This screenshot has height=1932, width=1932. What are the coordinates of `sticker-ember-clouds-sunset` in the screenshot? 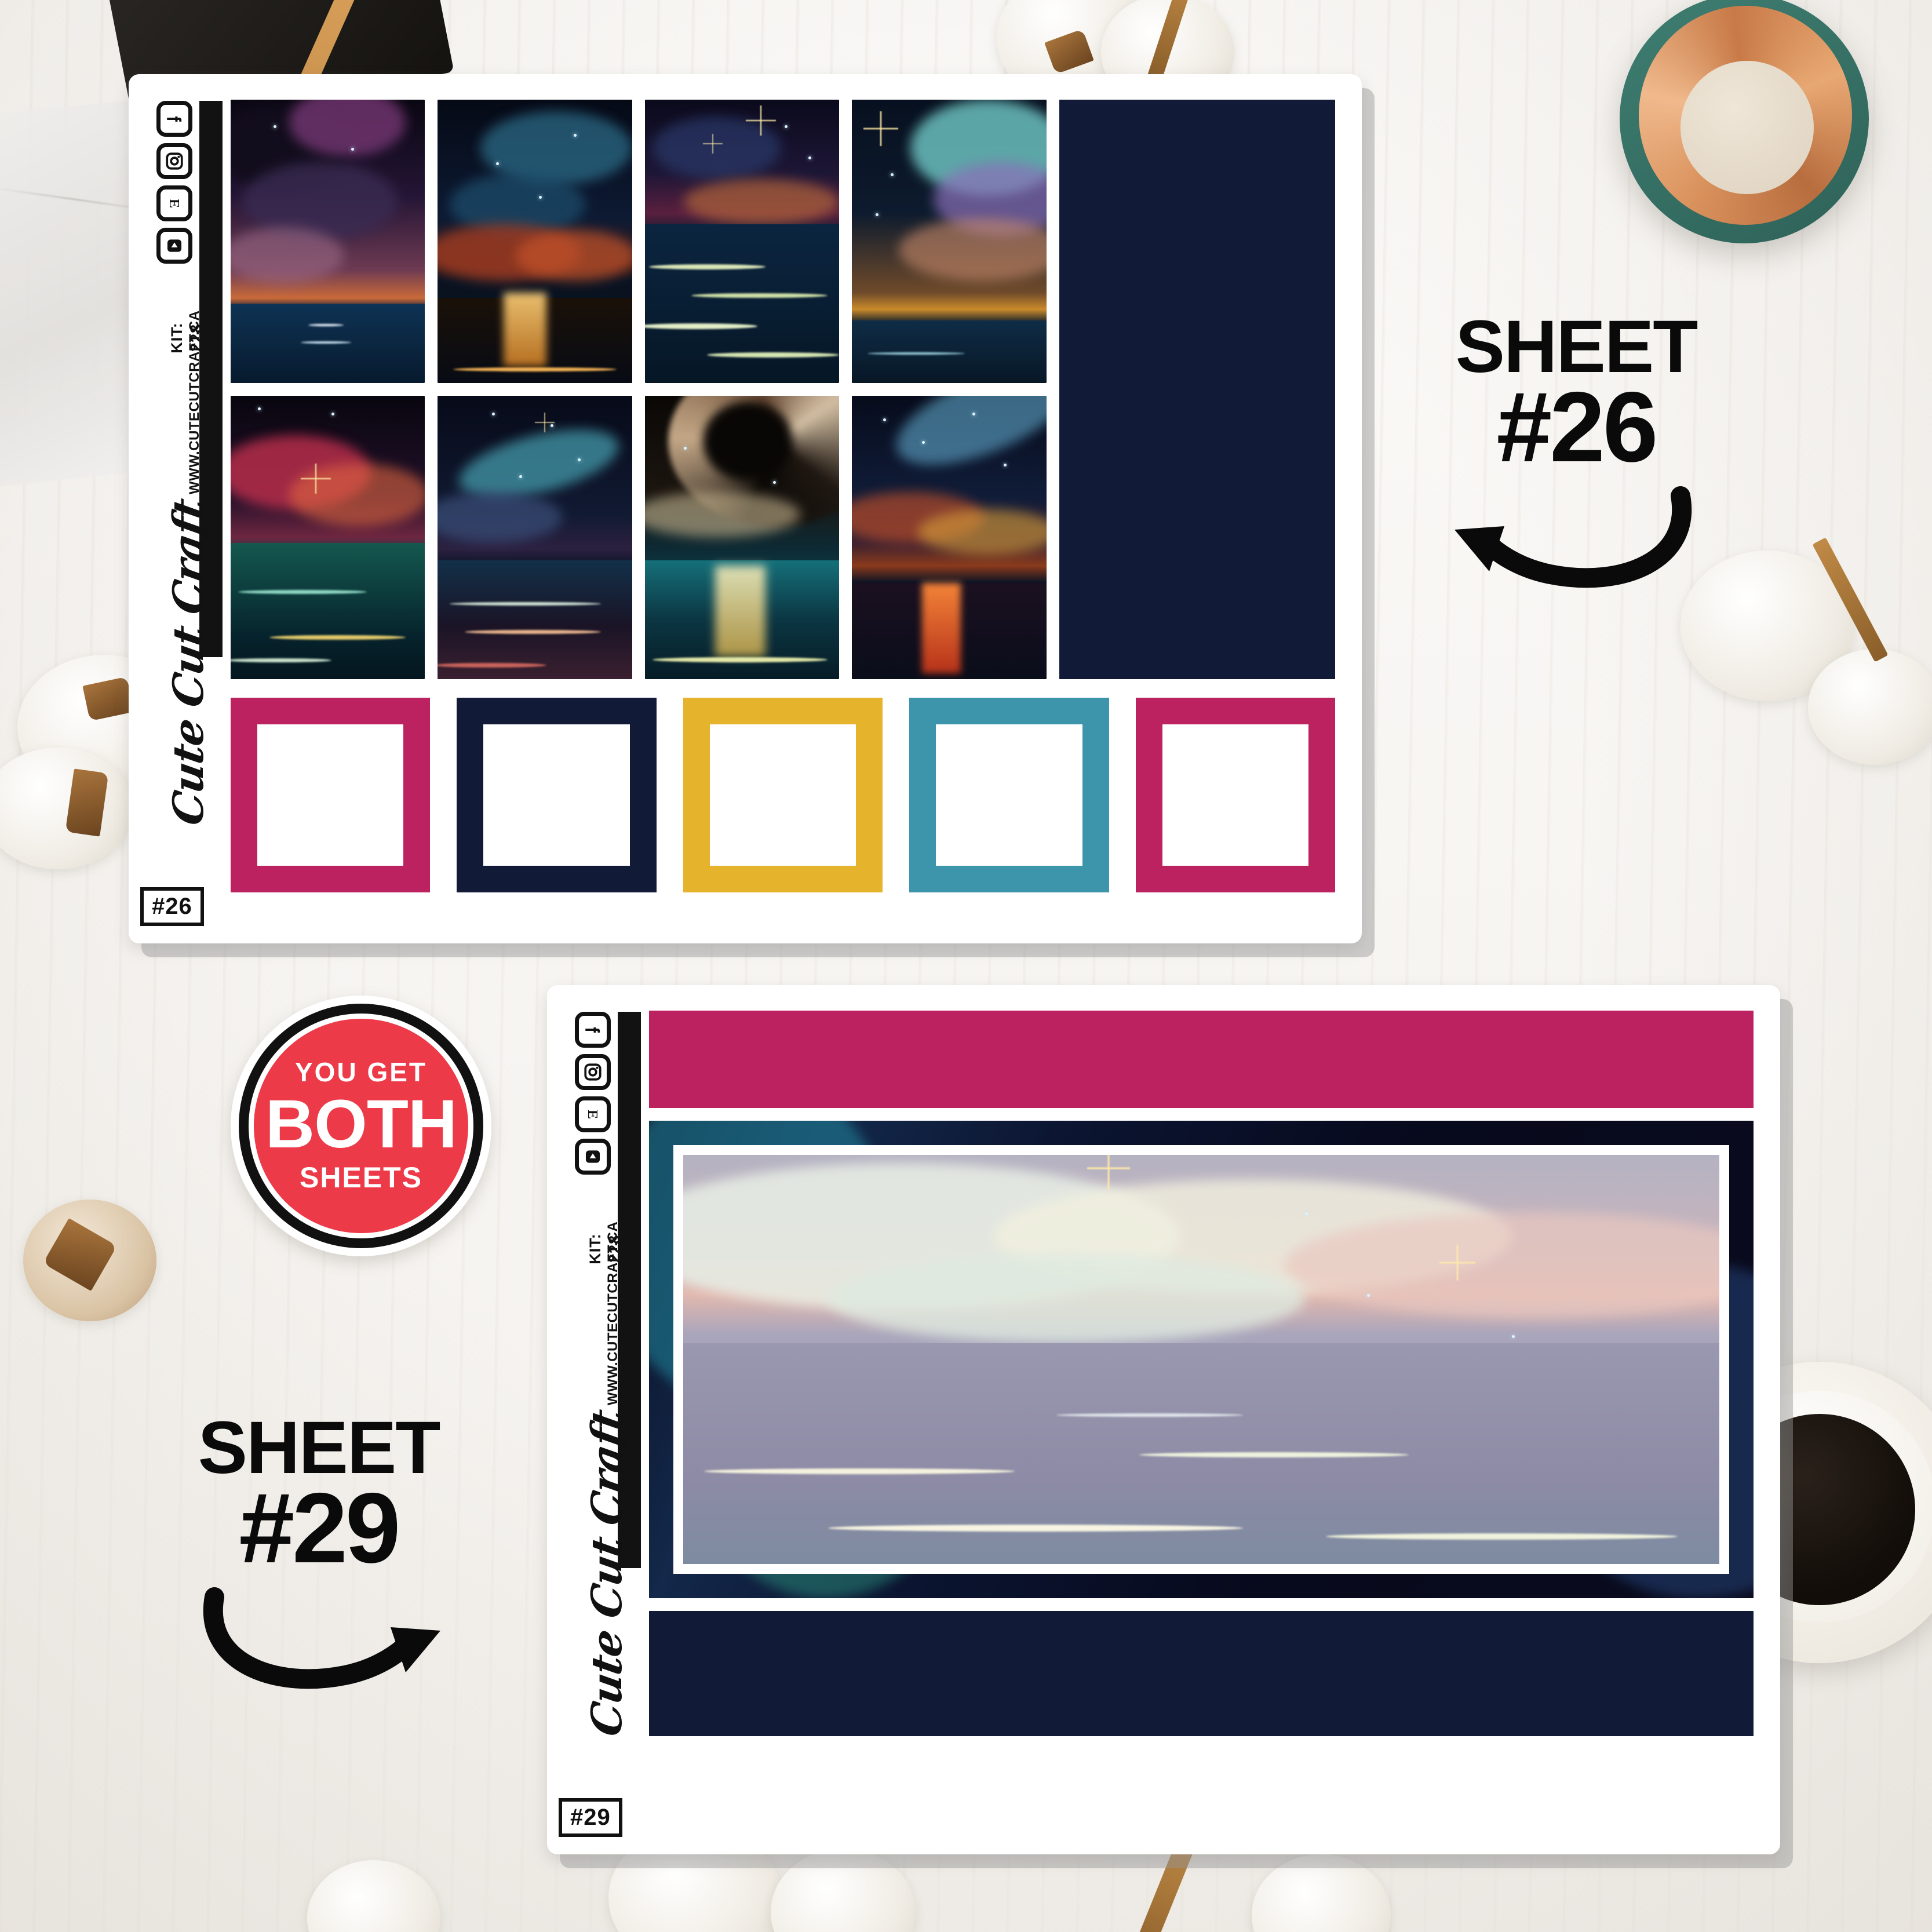 It's located at (535, 242).